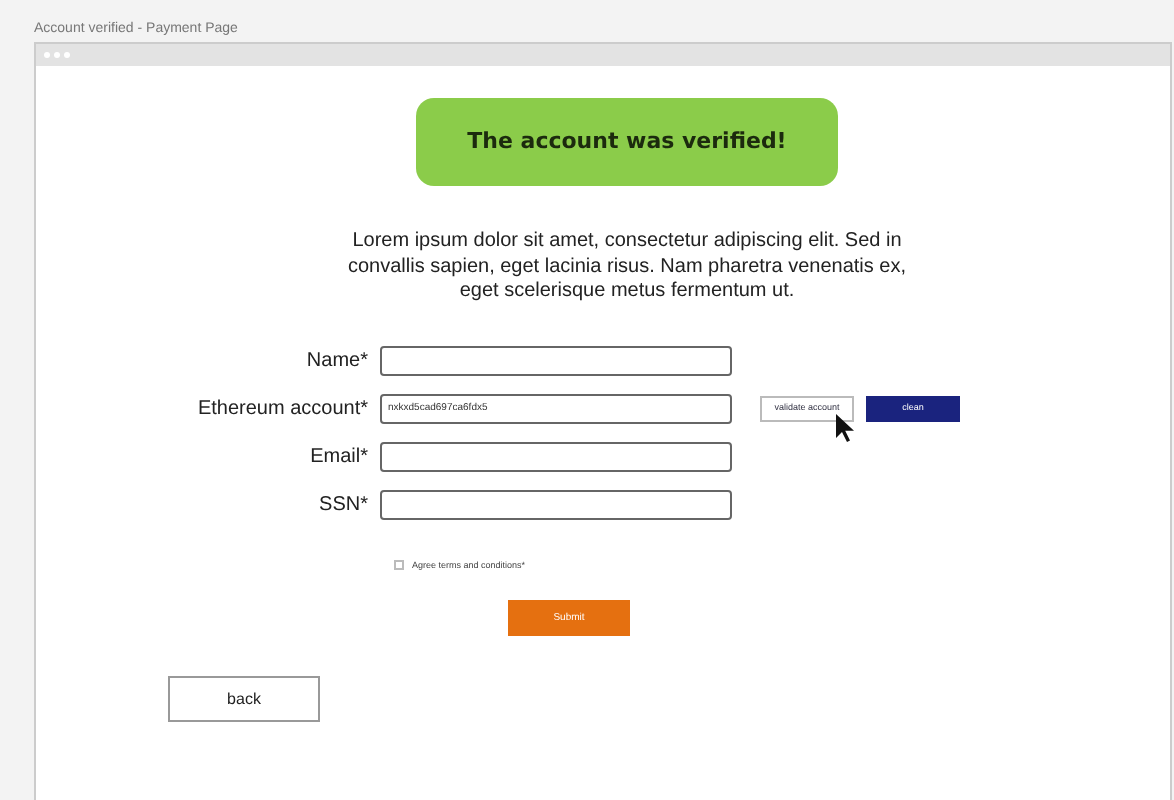  Describe the element at coordinates (343, 505) in the screenshot. I see `field-label: SSN*` at that location.